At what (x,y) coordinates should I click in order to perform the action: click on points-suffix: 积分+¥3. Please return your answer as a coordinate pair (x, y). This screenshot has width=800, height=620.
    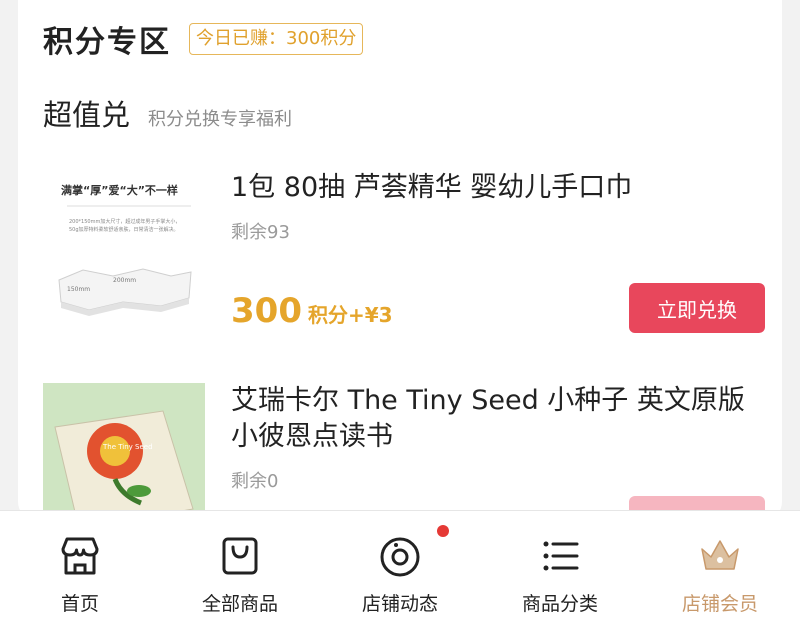
    Looking at the image, I should click on (350, 315).